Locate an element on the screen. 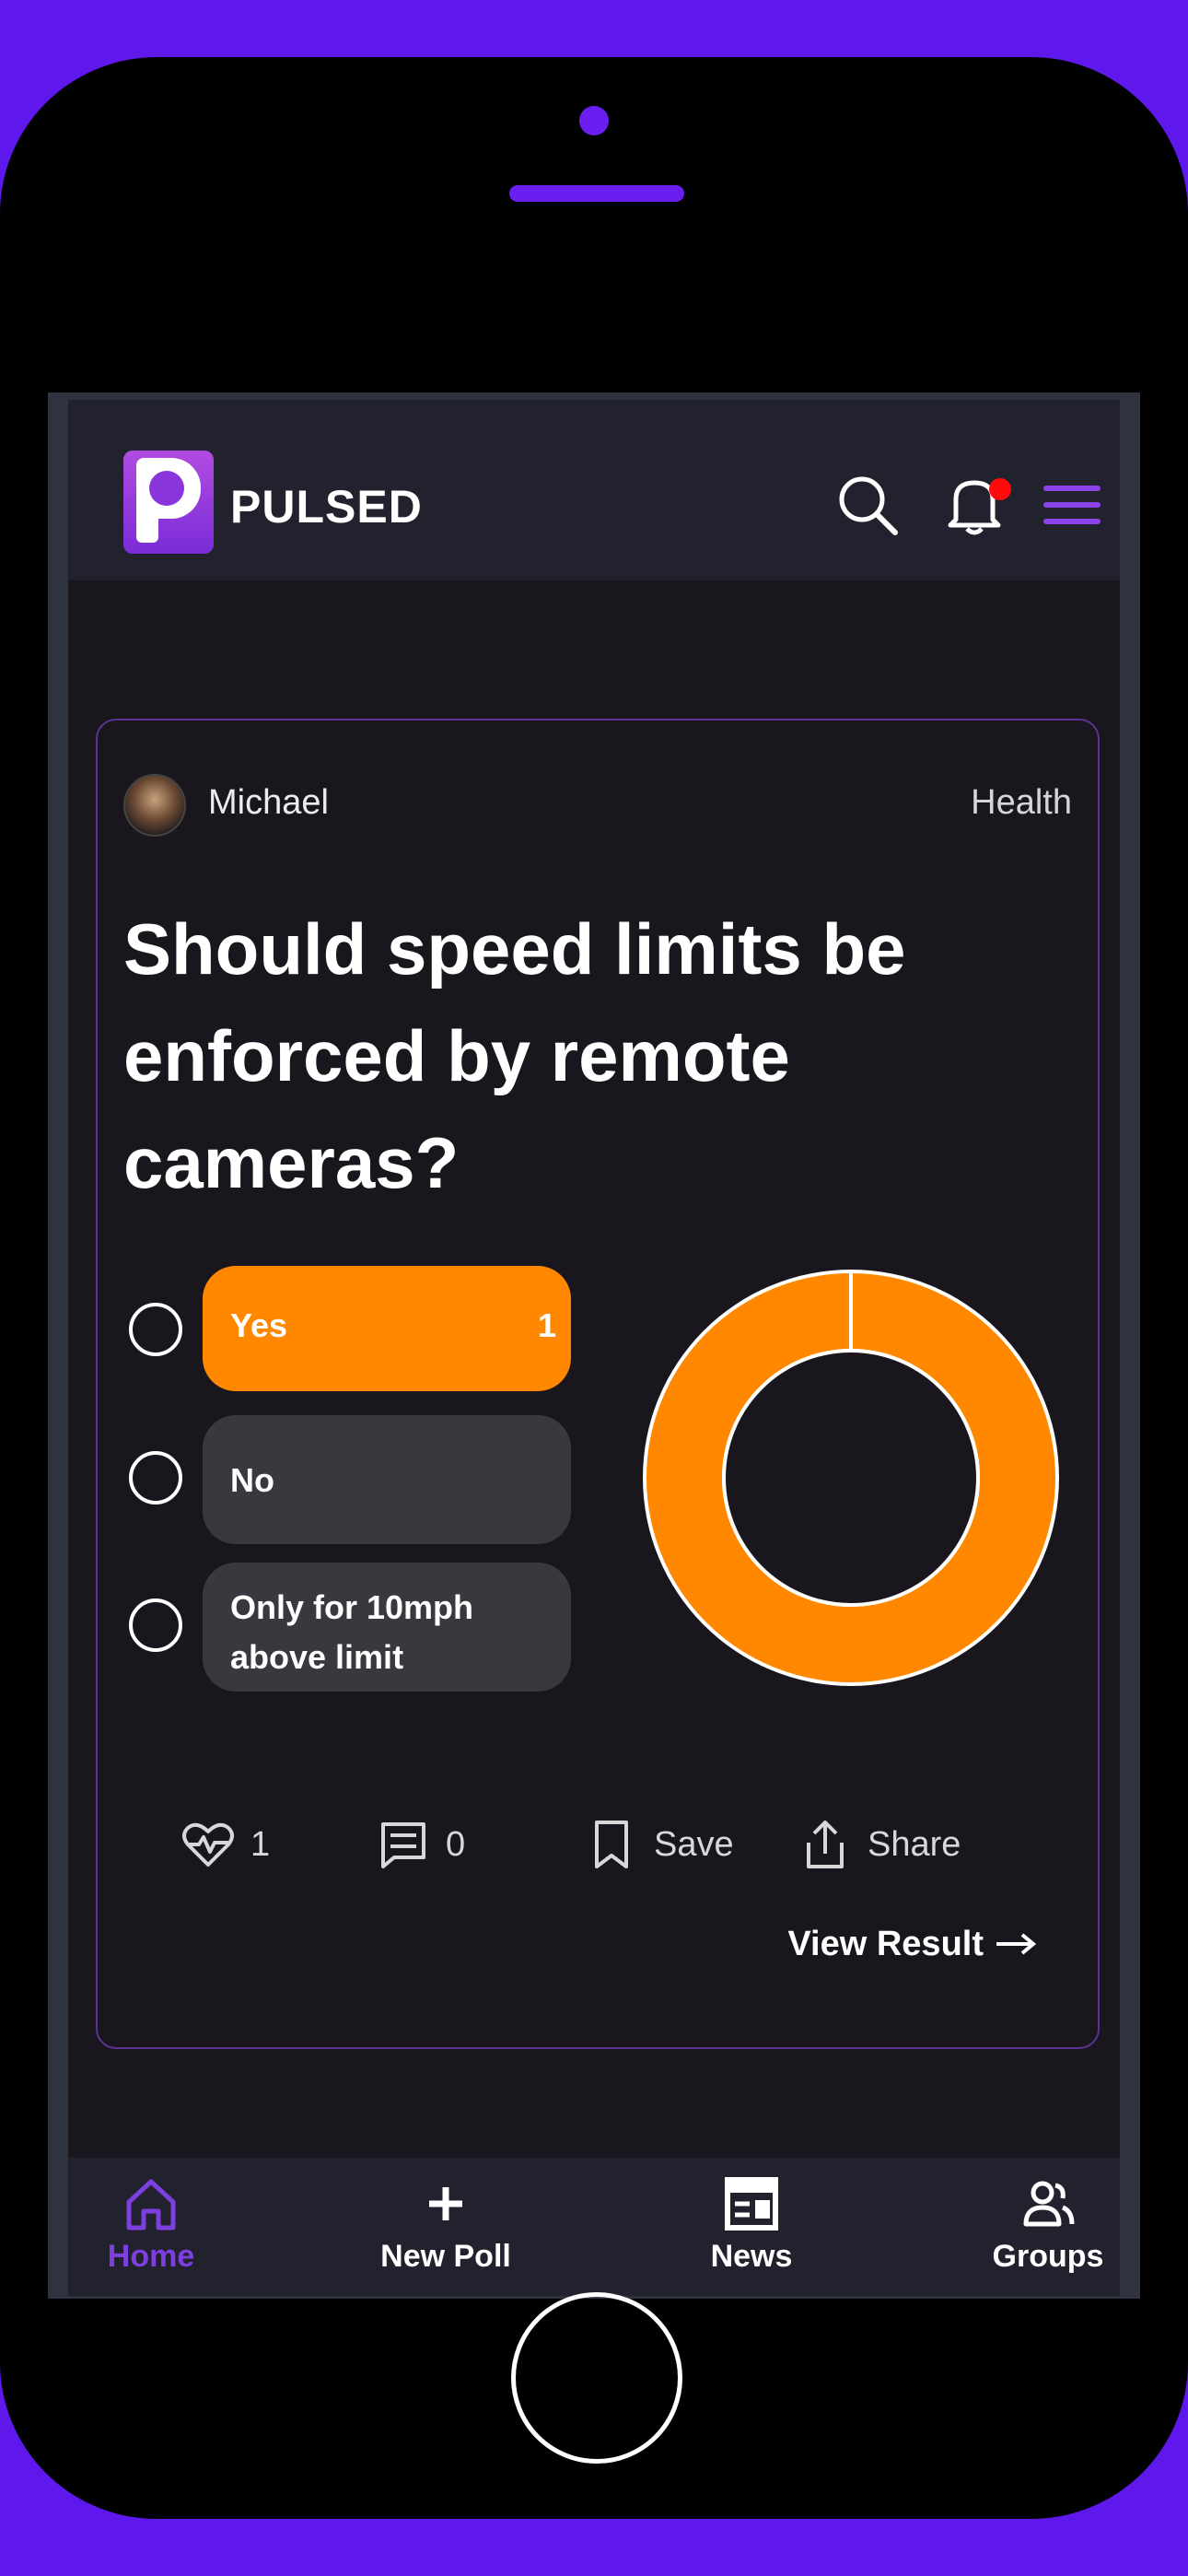 The width and height of the screenshot is (1188, 2576). option-label: Only for 10mph above limit is located at coordinates (352, 1632).